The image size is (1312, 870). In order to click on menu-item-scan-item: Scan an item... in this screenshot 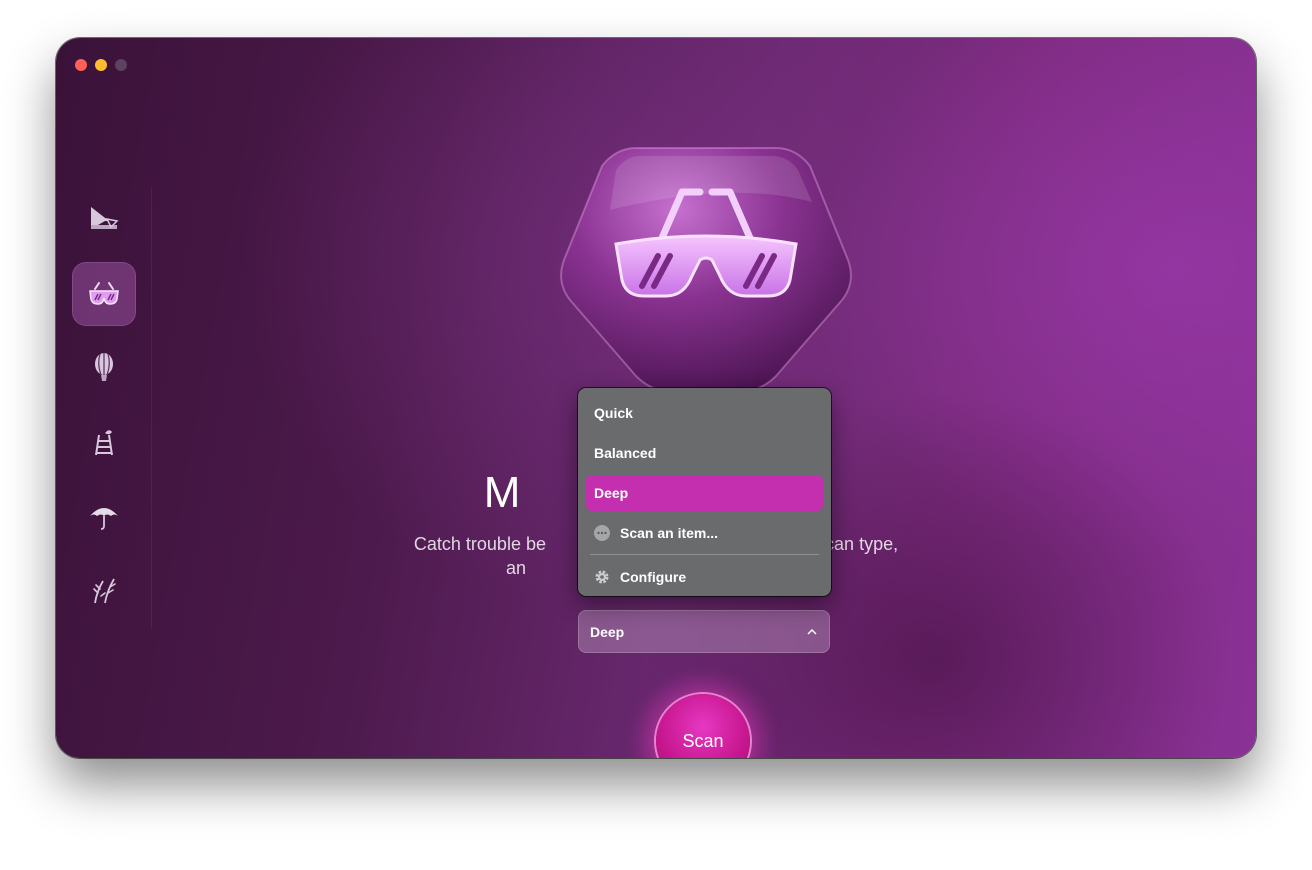, I will do `click(704, 533)`.